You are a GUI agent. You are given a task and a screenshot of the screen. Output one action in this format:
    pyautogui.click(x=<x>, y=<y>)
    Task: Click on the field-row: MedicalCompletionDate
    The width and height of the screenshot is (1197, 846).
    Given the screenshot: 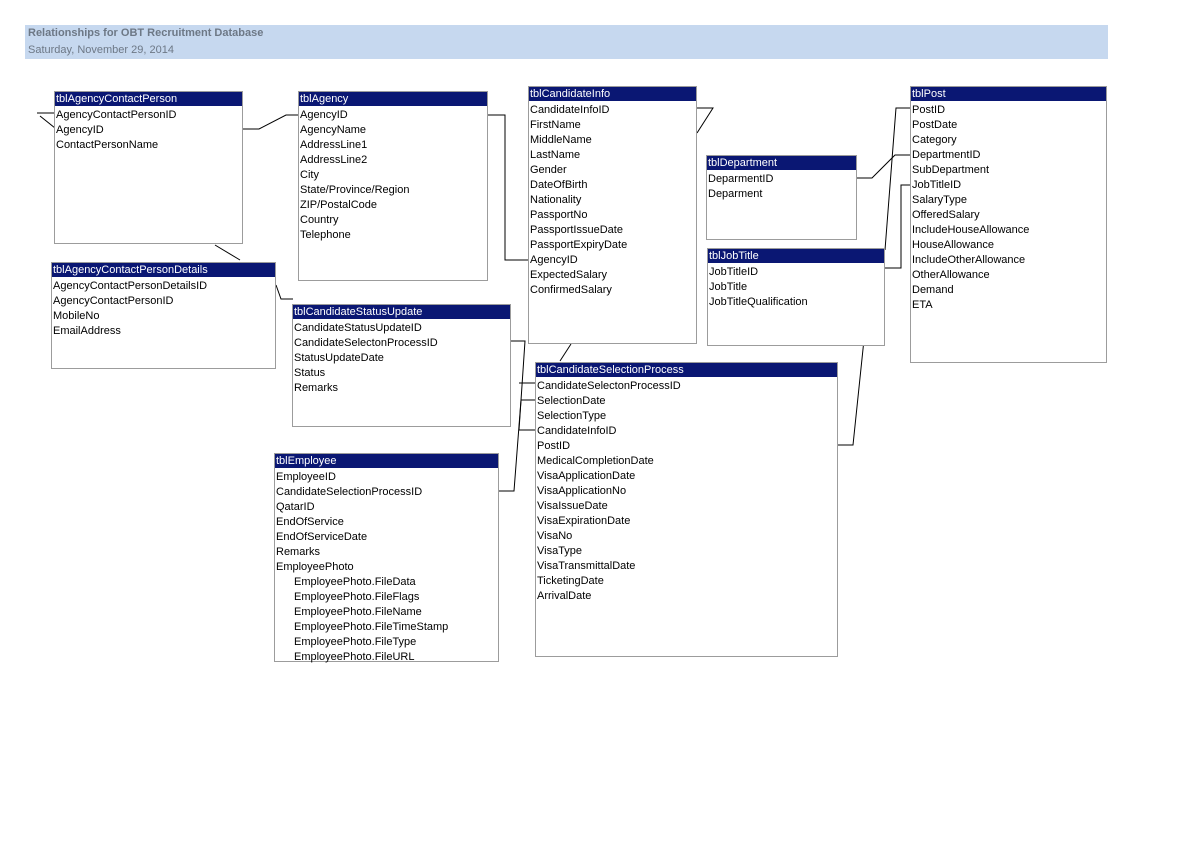 What is the action you would take?
    pyautogui.click(x=686, y=461)
    